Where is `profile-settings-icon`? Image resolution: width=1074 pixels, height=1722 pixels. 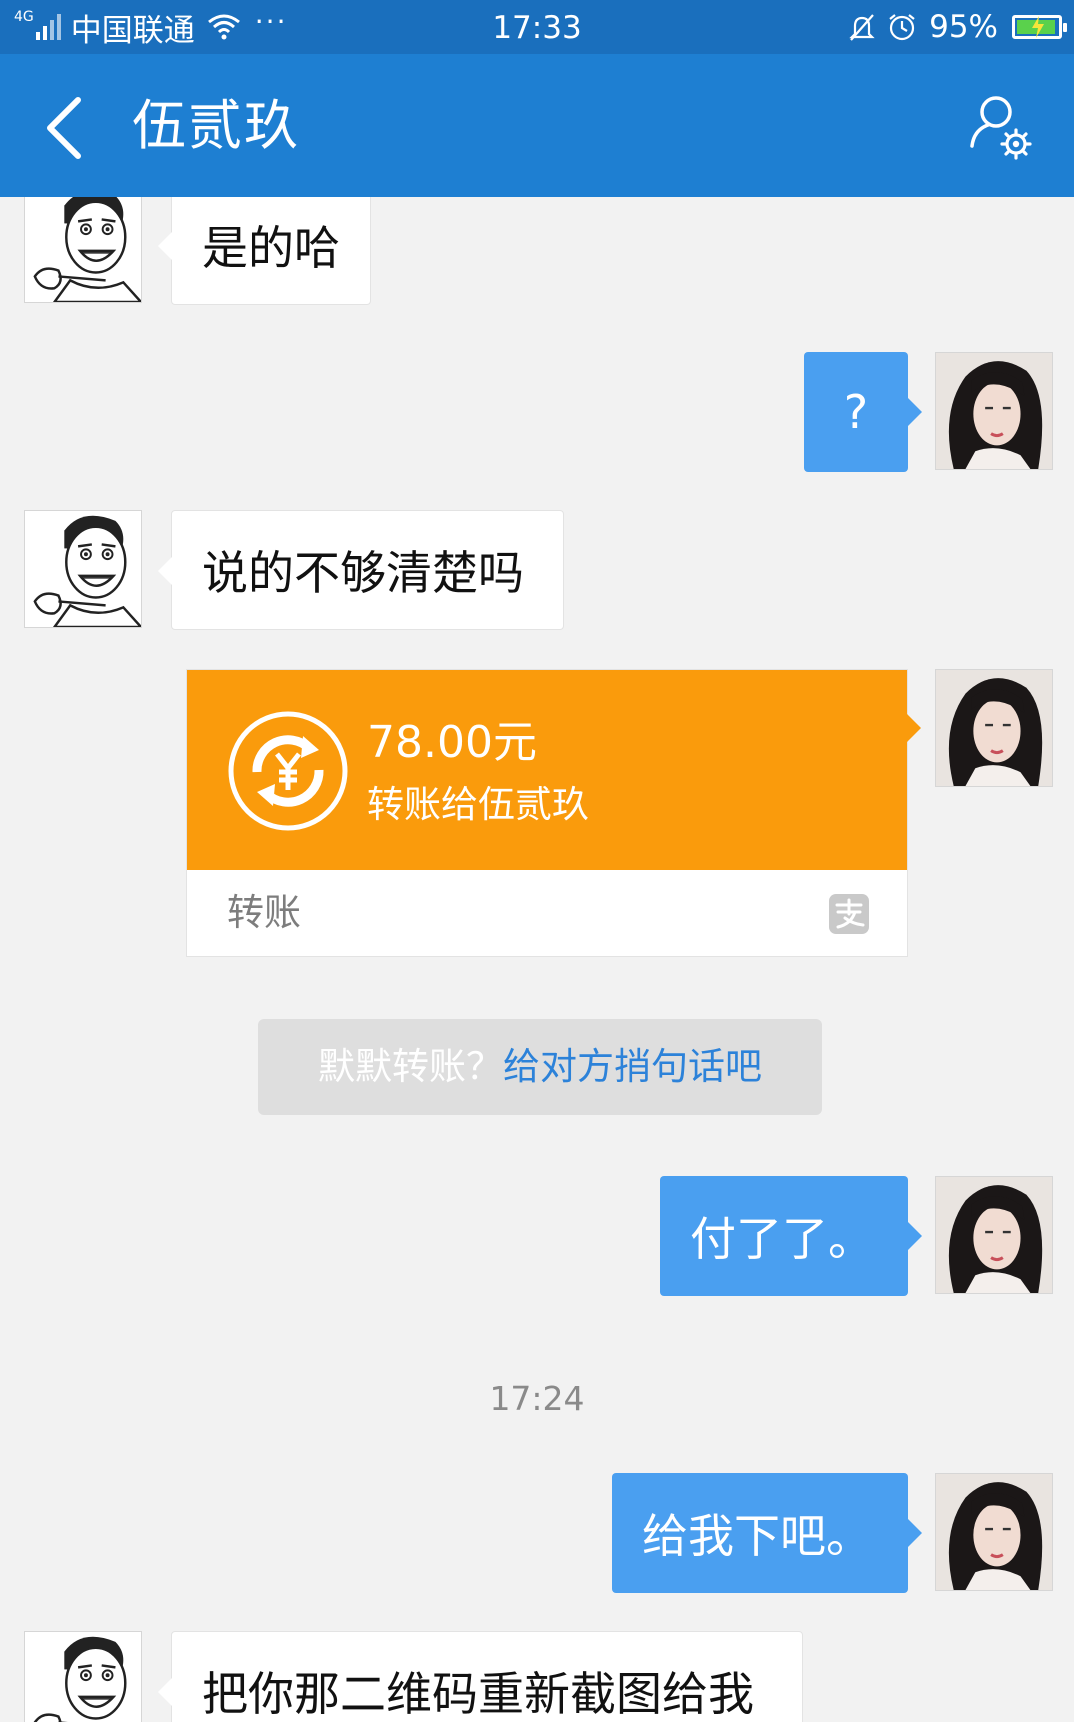
profile-settings-icon is located at coordinates (1001, 129).